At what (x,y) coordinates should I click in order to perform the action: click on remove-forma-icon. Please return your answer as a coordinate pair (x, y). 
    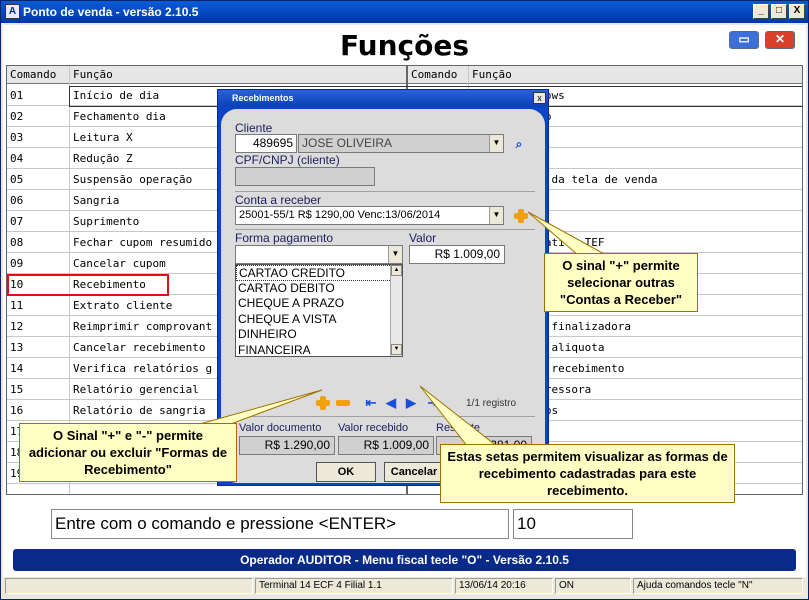
    Looking at the image, I should click on (343, 403).